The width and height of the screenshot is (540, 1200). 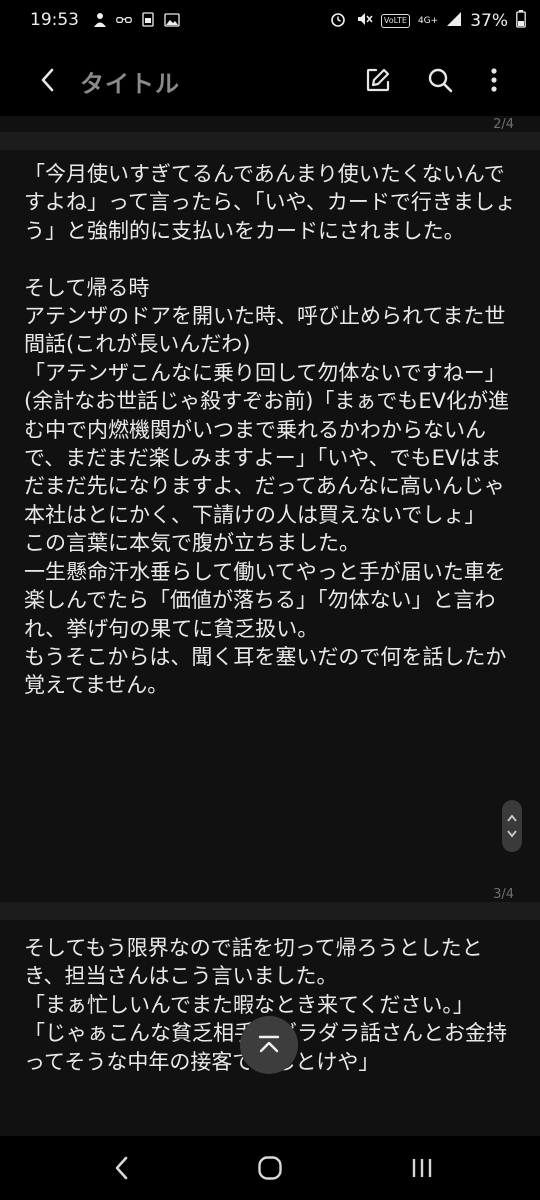 I want to click on search-button, so click(x=440, y=80).